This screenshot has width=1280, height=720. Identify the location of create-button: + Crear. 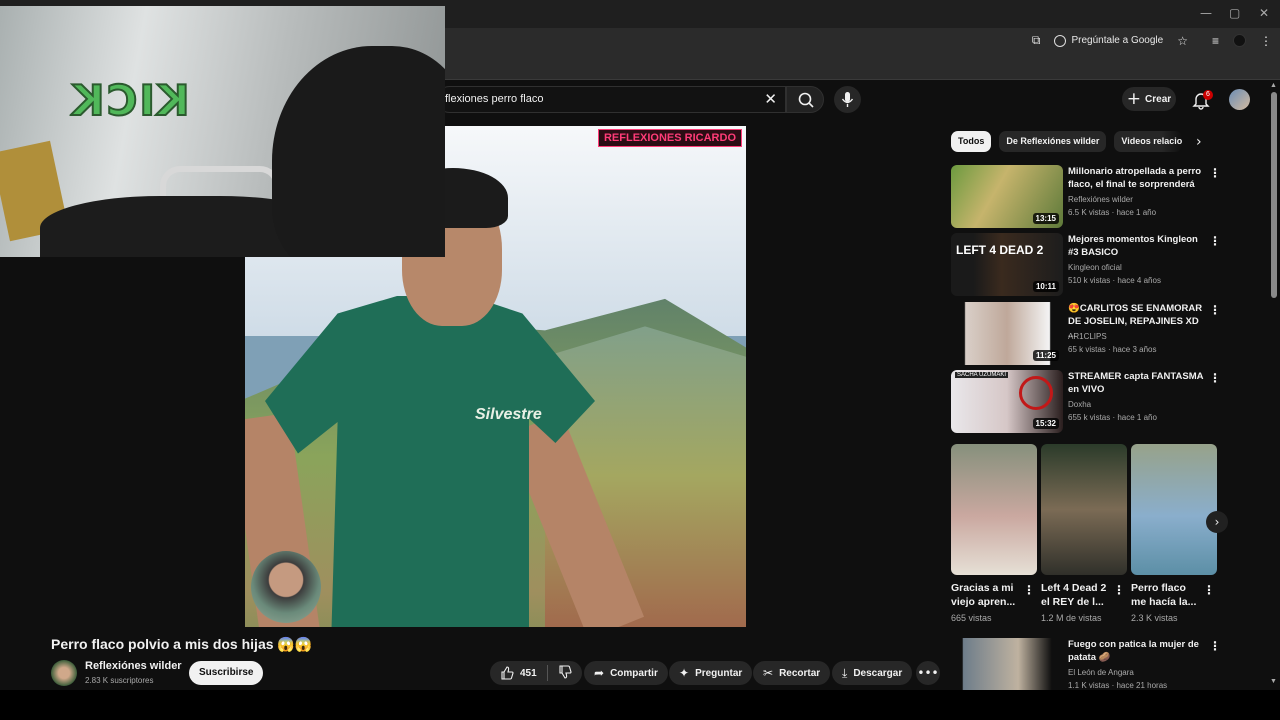
(1149, 99).